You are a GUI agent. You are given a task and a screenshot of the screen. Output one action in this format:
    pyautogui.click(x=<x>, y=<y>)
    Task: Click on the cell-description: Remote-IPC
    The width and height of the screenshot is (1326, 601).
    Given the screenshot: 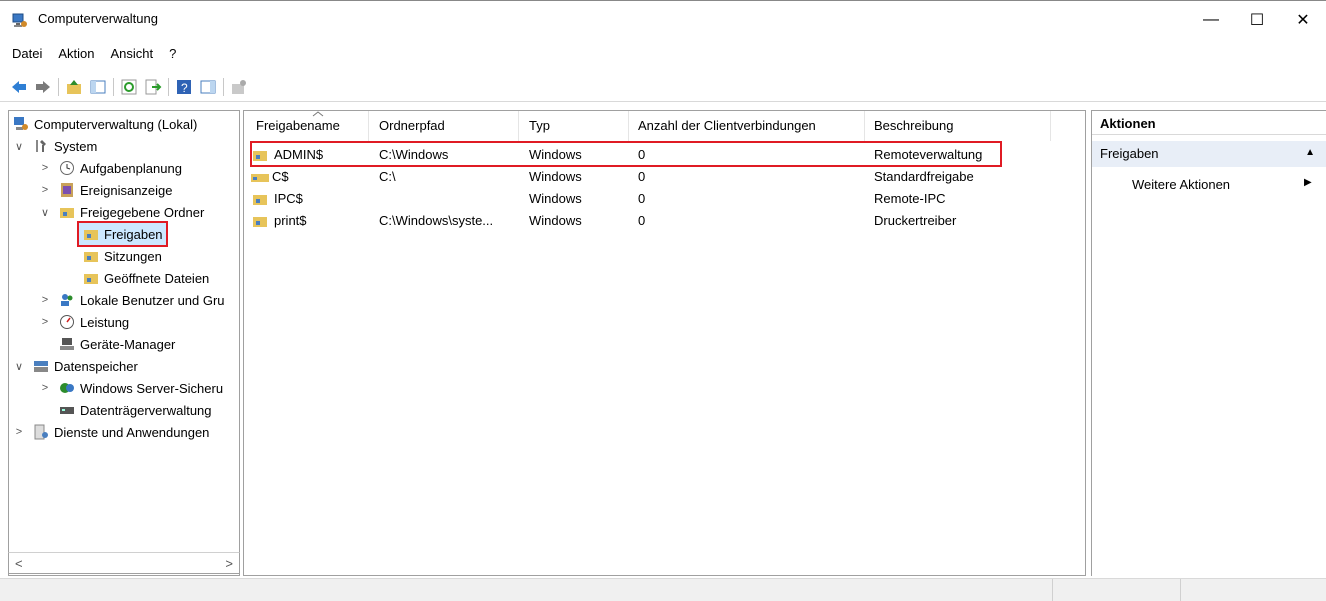 What is the action you would take?
    pyautogui.click(x=910, y=198)
    